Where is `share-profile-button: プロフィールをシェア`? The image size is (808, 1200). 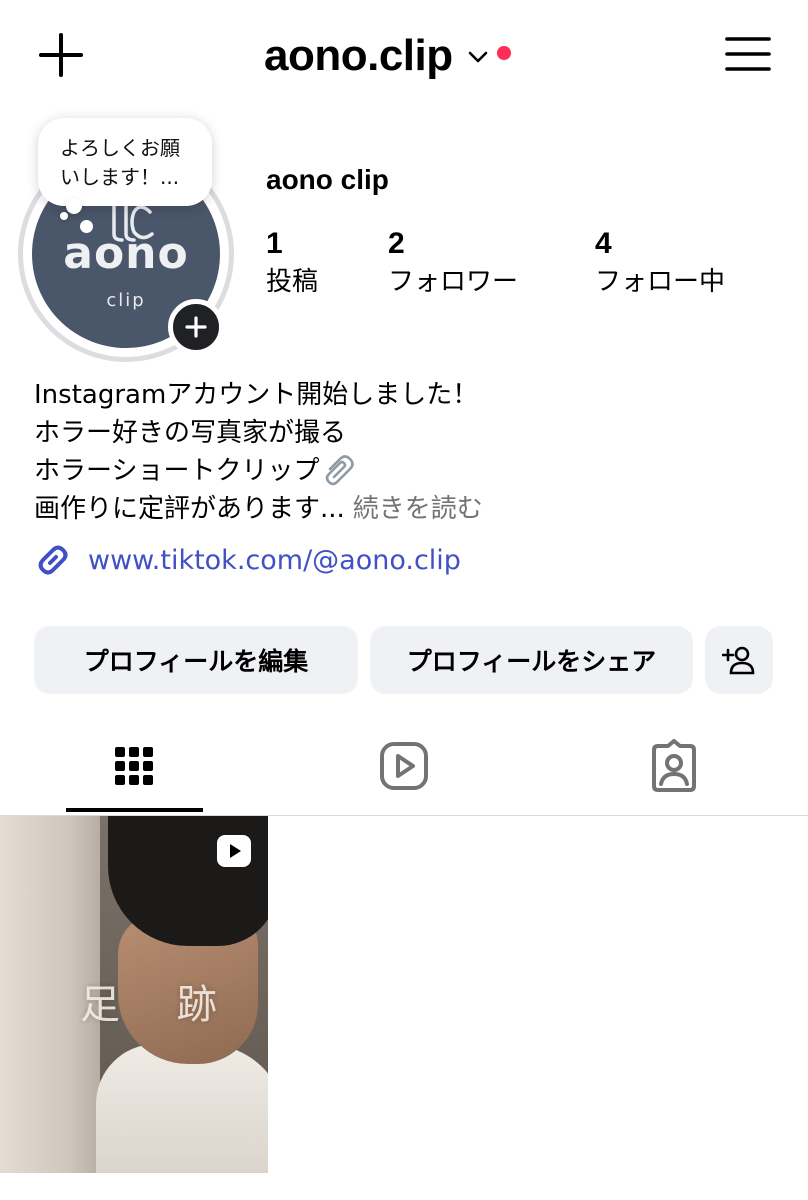 share-profile-button: プロフィールをシェア is located at coordinates (531, 660).